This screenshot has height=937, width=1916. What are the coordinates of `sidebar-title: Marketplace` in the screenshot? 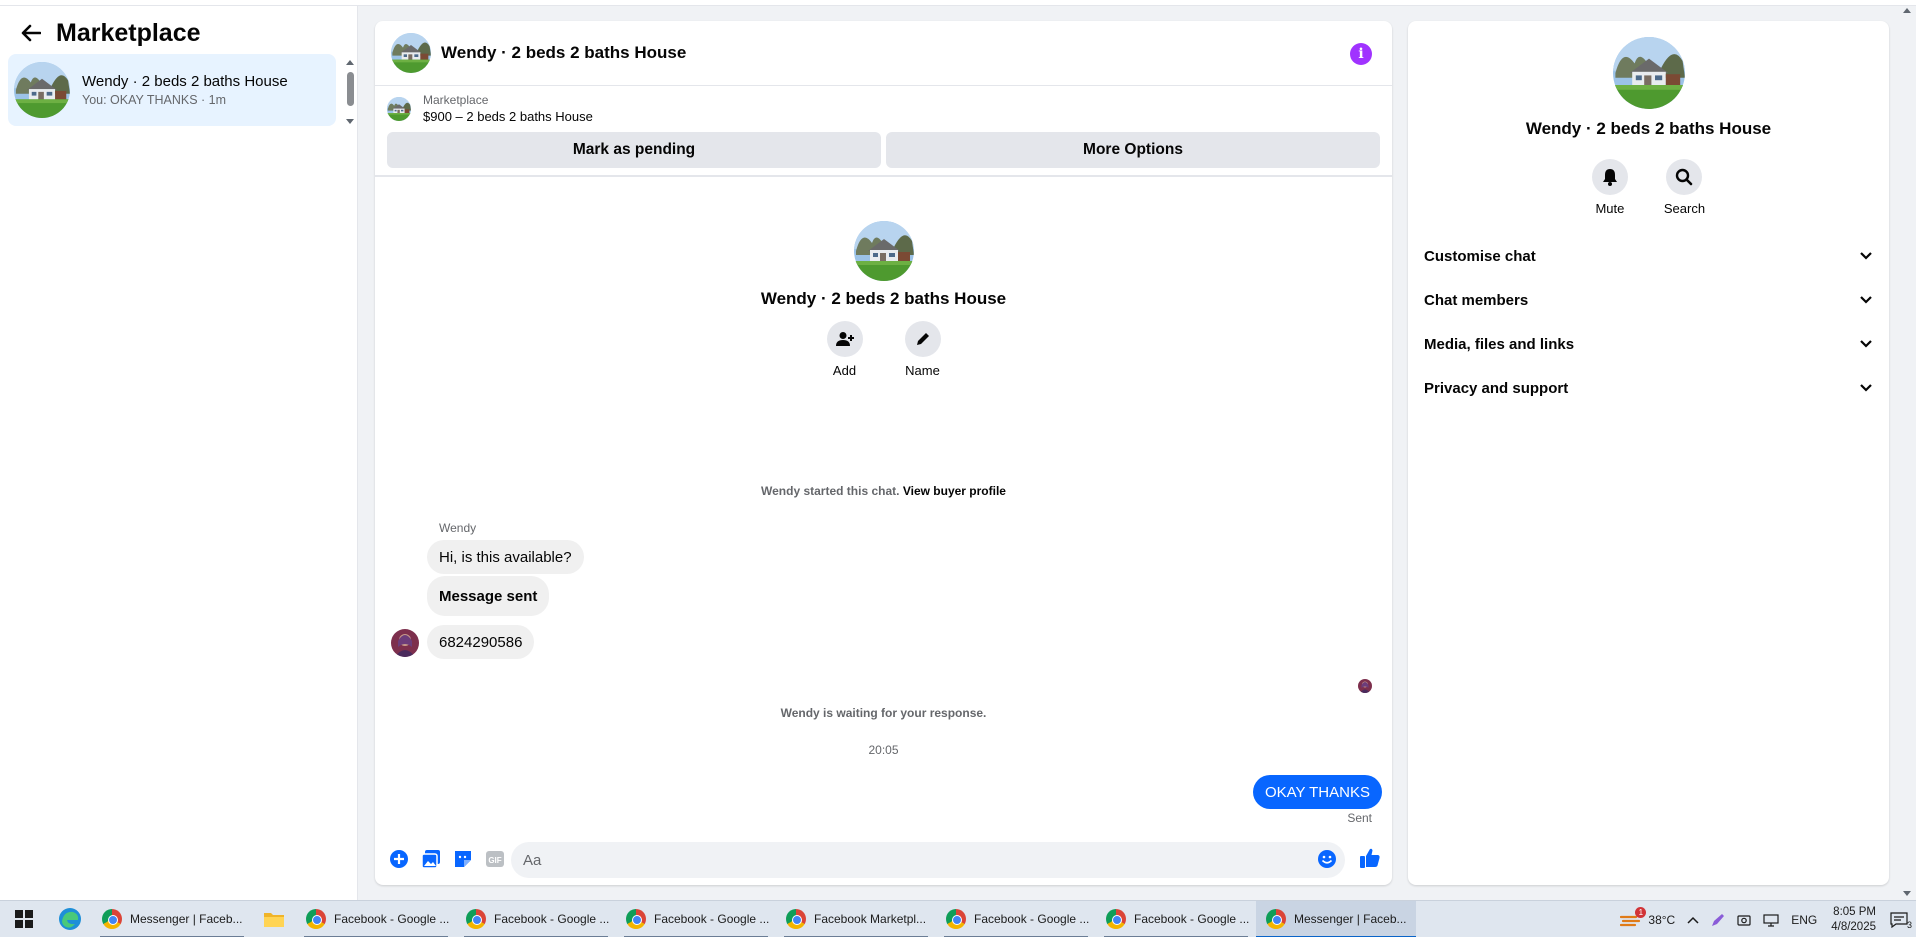 It's located at (128, 32).